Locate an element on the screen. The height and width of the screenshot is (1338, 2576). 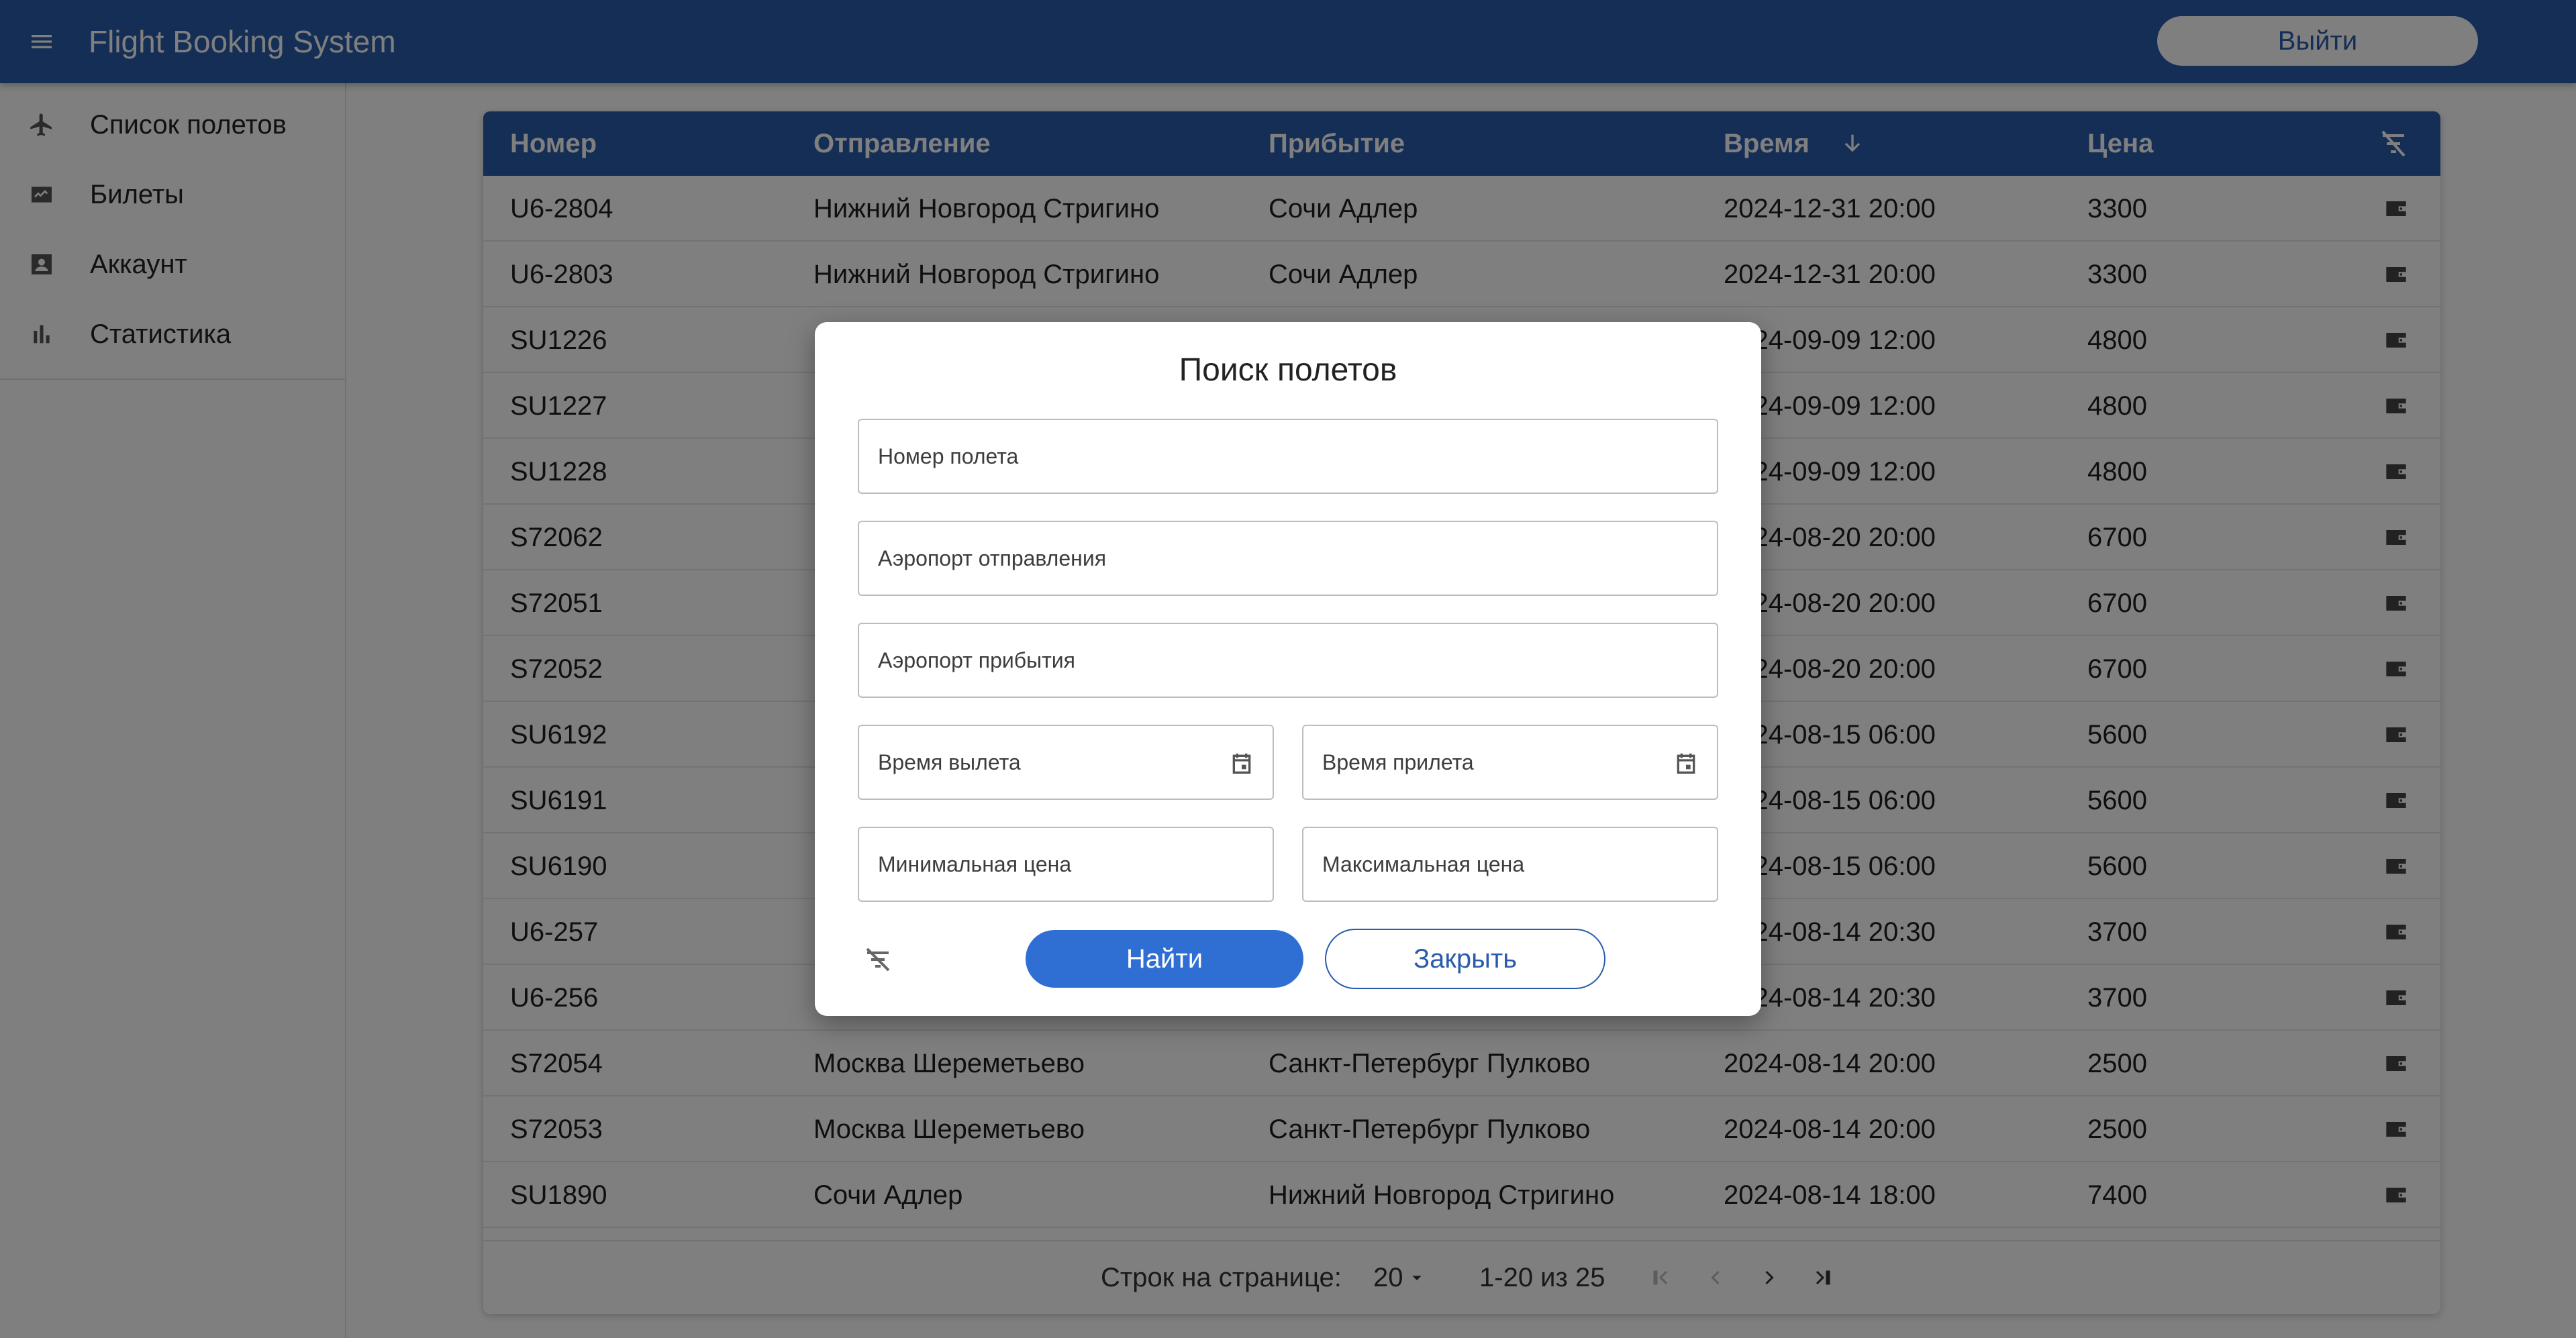
dialog-title: Поиск полетов is located at coordinates (1288, 370).